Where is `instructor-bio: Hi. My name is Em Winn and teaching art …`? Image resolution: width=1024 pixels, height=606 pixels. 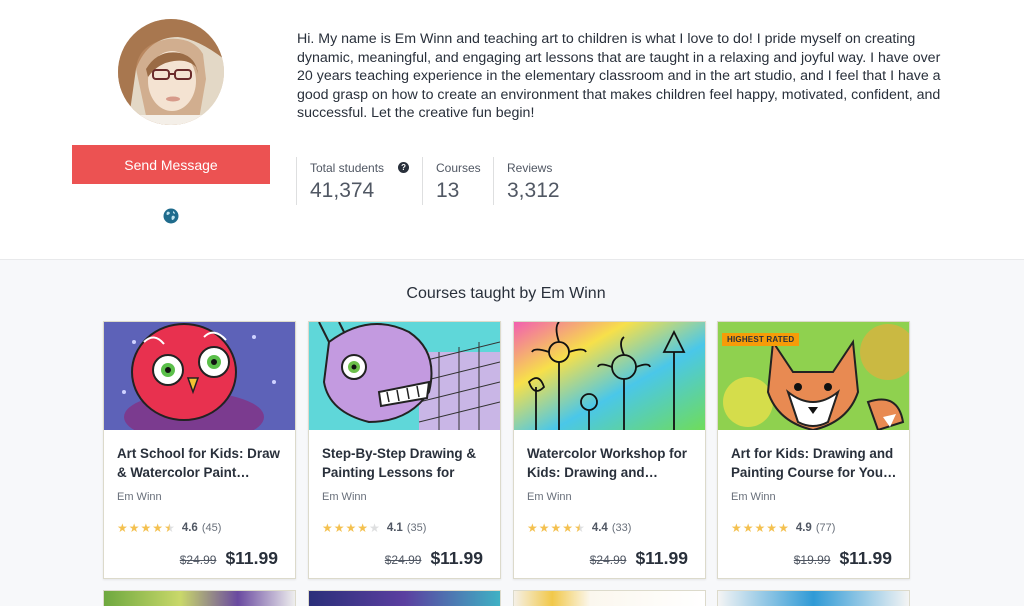
instructor-bio: Hi. My name is Em Winn and teaching art … is located at coordinates (619, 76).